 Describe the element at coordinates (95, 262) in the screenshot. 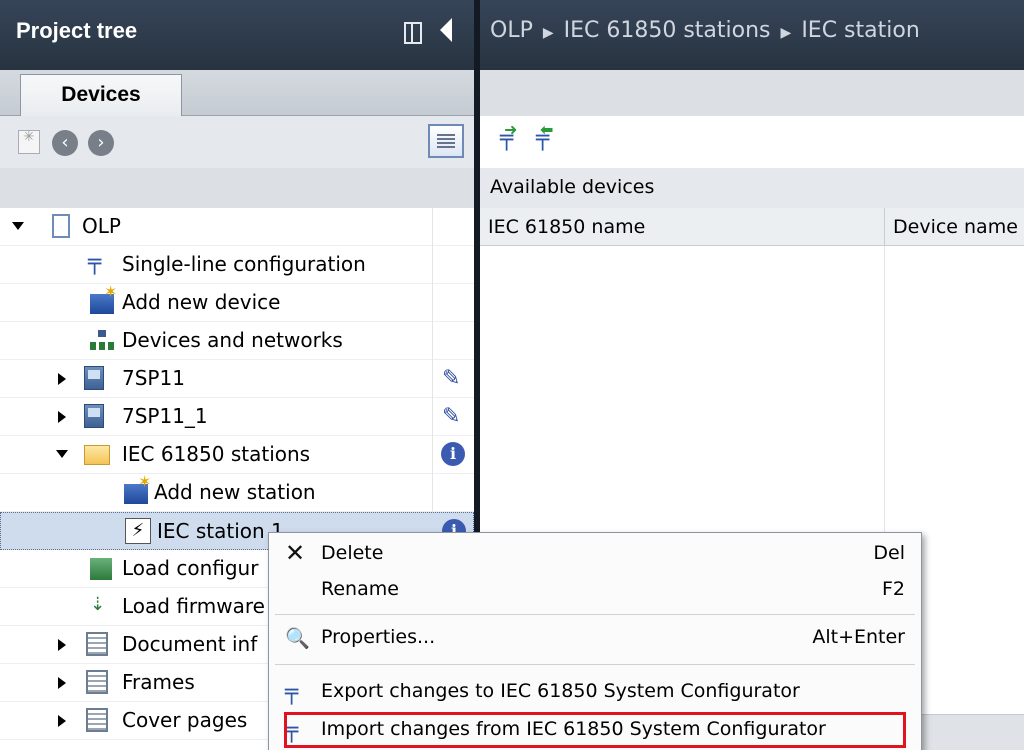

I see `single-line-icon: ╤` at that location.